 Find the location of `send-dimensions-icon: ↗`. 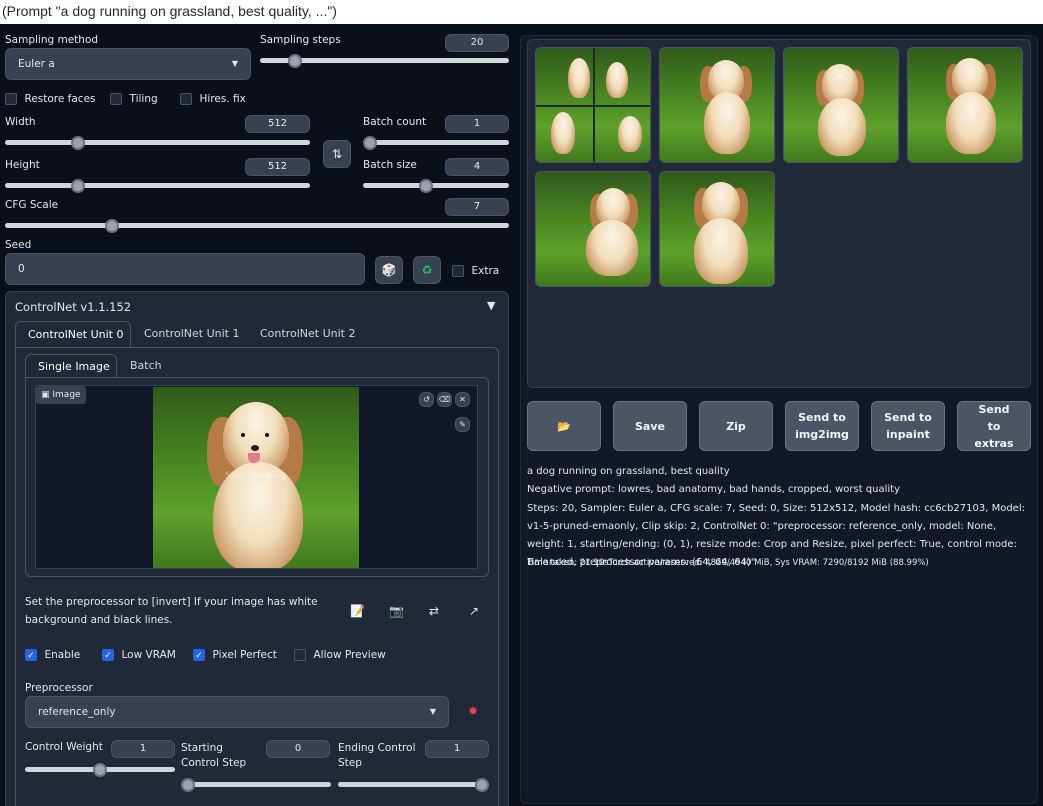

send-dimensions-icon: ↗ is located at coordinates (474, 611).